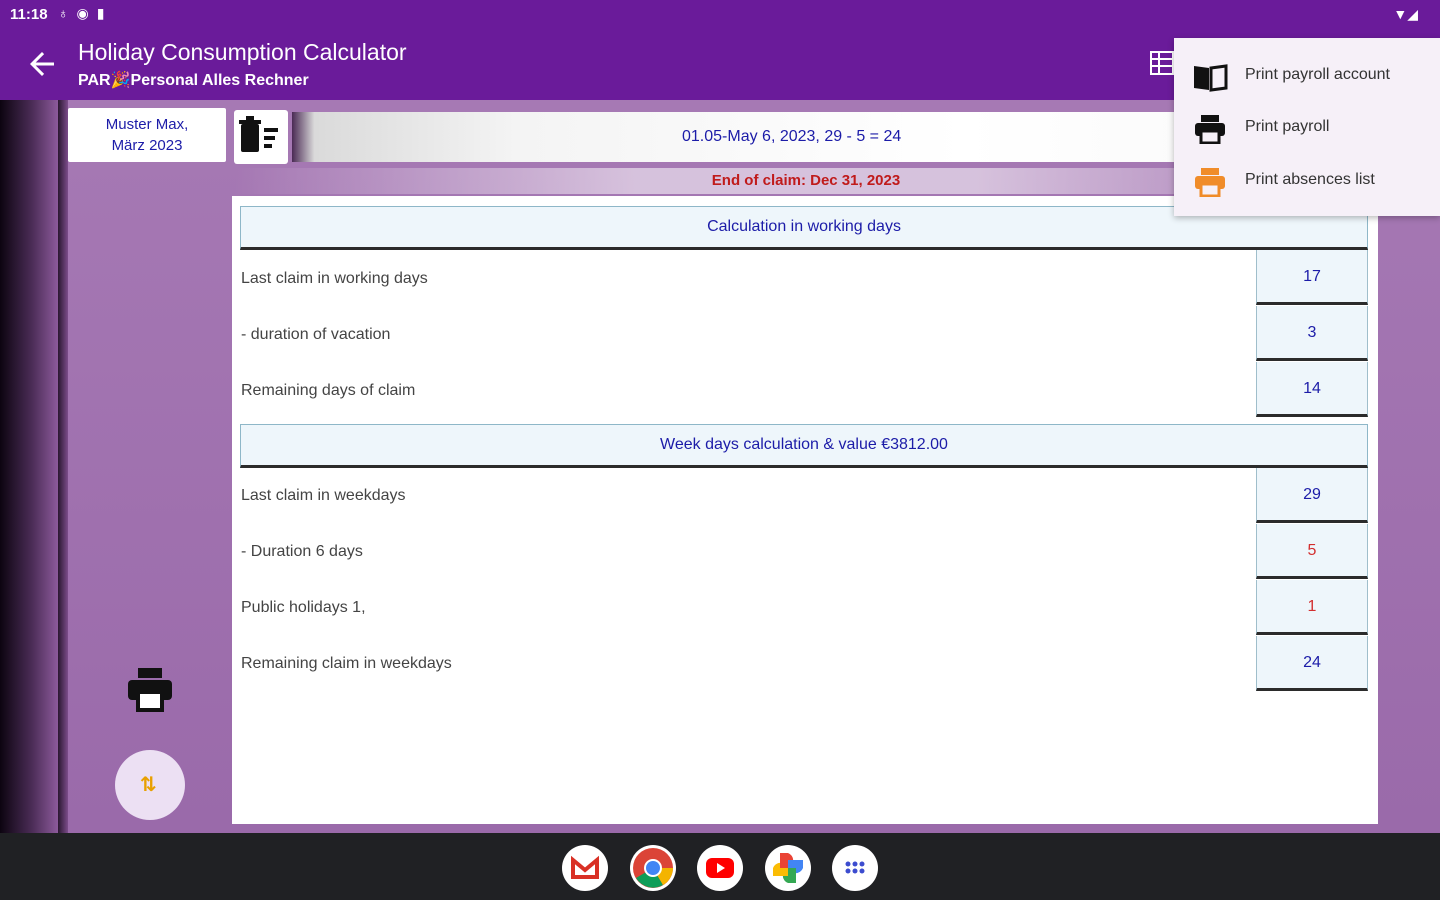 This screenshot has width=1440, height=900. What do you see at coordinates (242, 52) in the screenshot?
I see `app-title: Holiday Consumption Calculator` at bounding box center [242, 52].